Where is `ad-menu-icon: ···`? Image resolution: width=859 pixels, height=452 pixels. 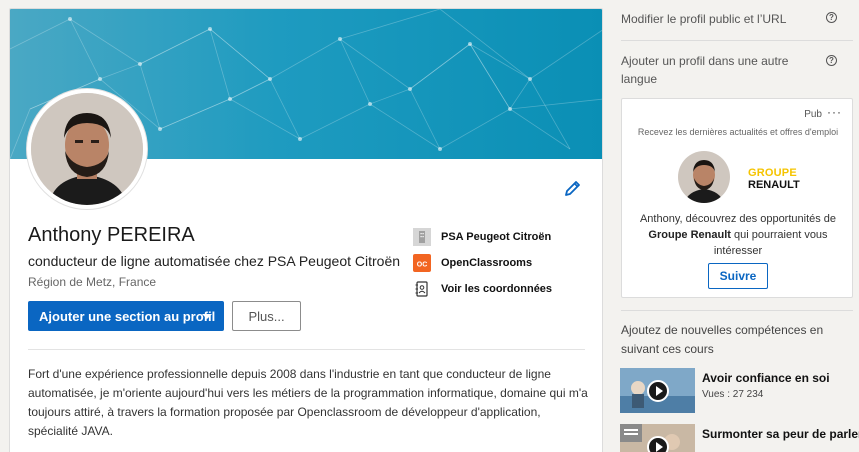 ad-menu-icon: ··· is located at coordinates (834, 112).